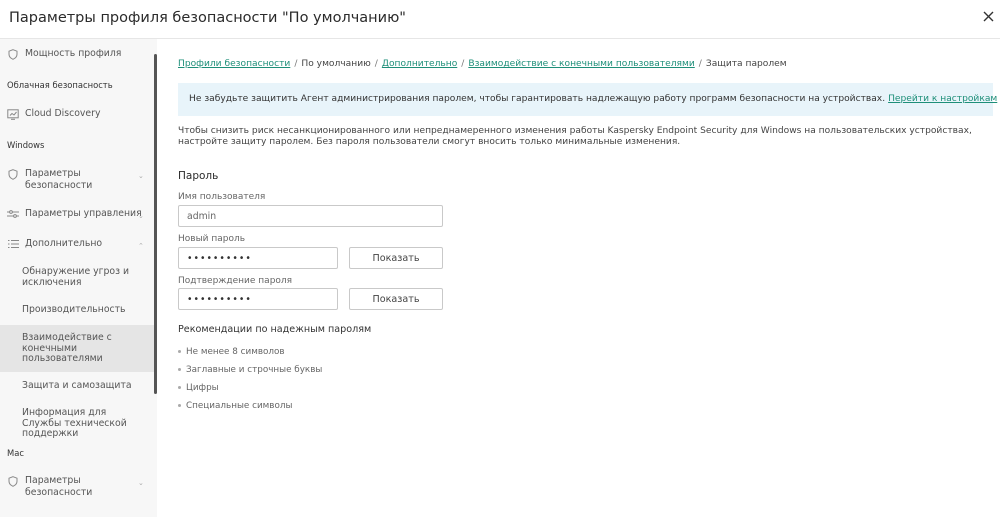 The image size is (1000, 517). I want to click on sidebar-item-label: Мощность профиля, so click(73, 53).